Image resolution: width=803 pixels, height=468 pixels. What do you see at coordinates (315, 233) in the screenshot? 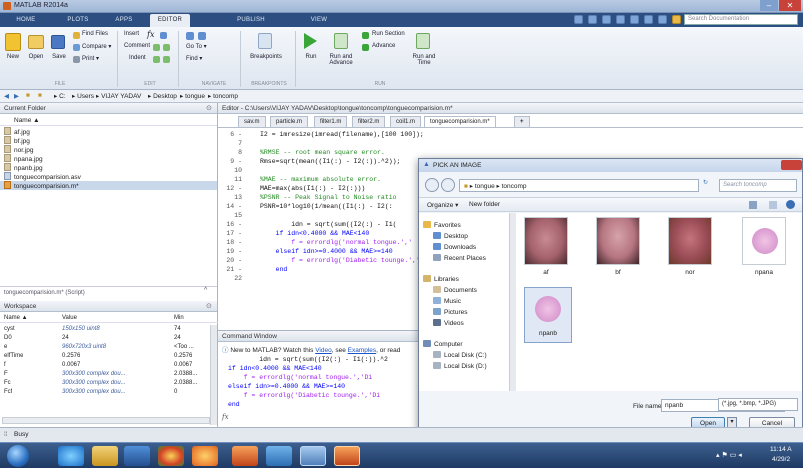
I see `code-line: if idn<0.4000 && MAE<140` at bounding box center [315, 233].